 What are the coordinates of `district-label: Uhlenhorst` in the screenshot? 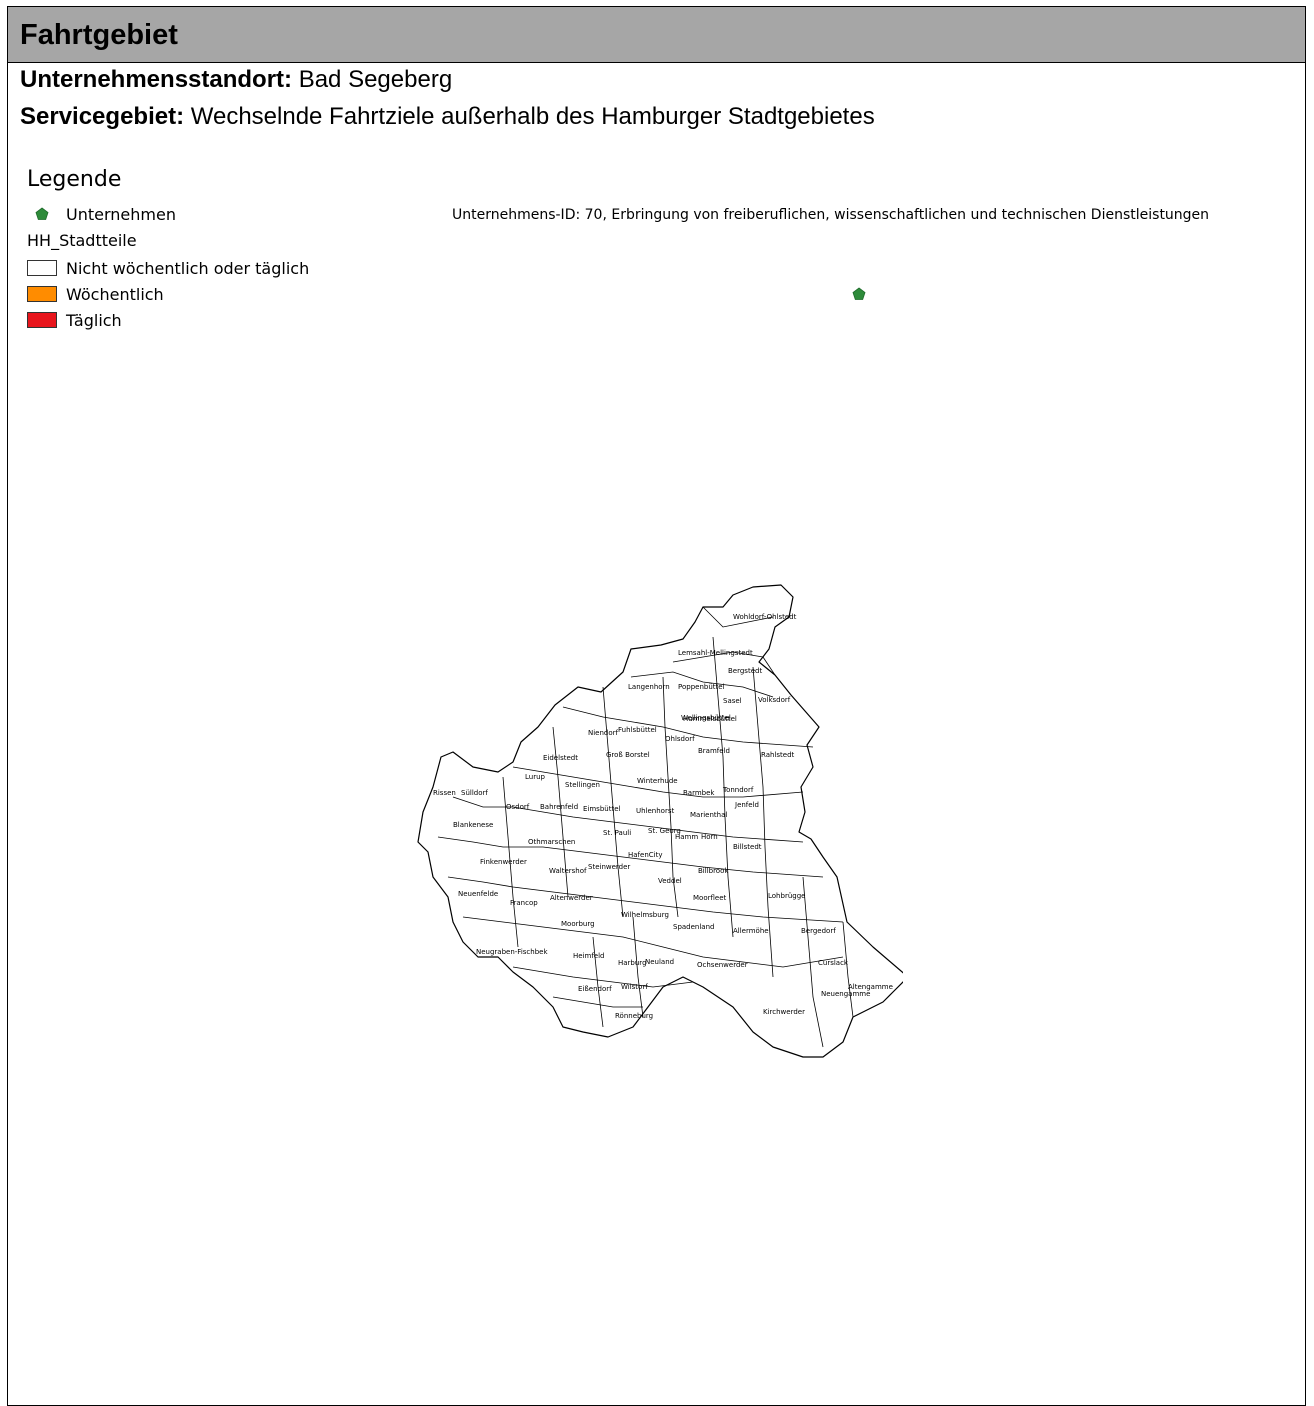 It's located at (655, 811).